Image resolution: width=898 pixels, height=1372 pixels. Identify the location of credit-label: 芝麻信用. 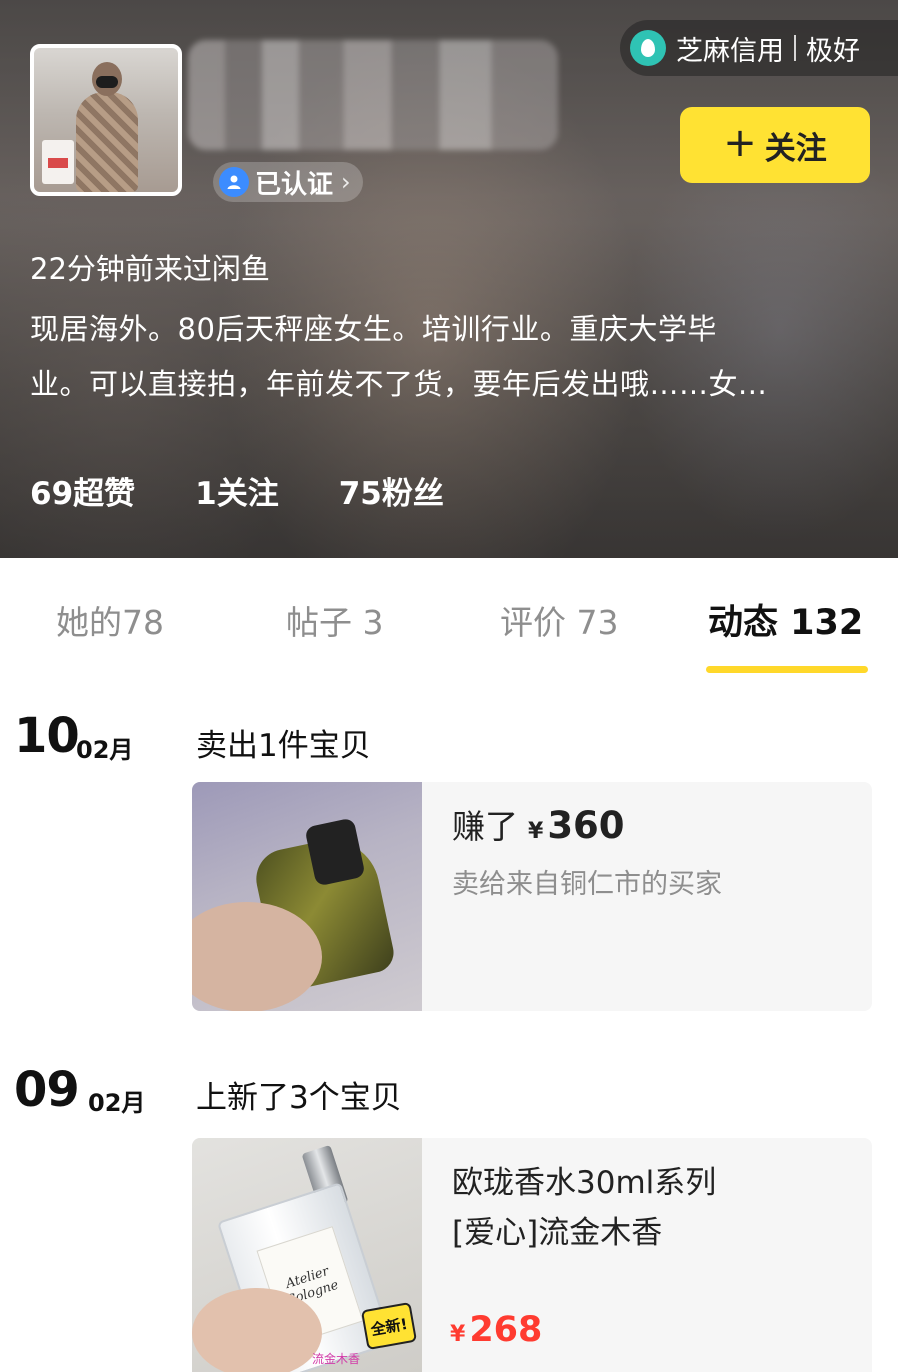
(730, 51).